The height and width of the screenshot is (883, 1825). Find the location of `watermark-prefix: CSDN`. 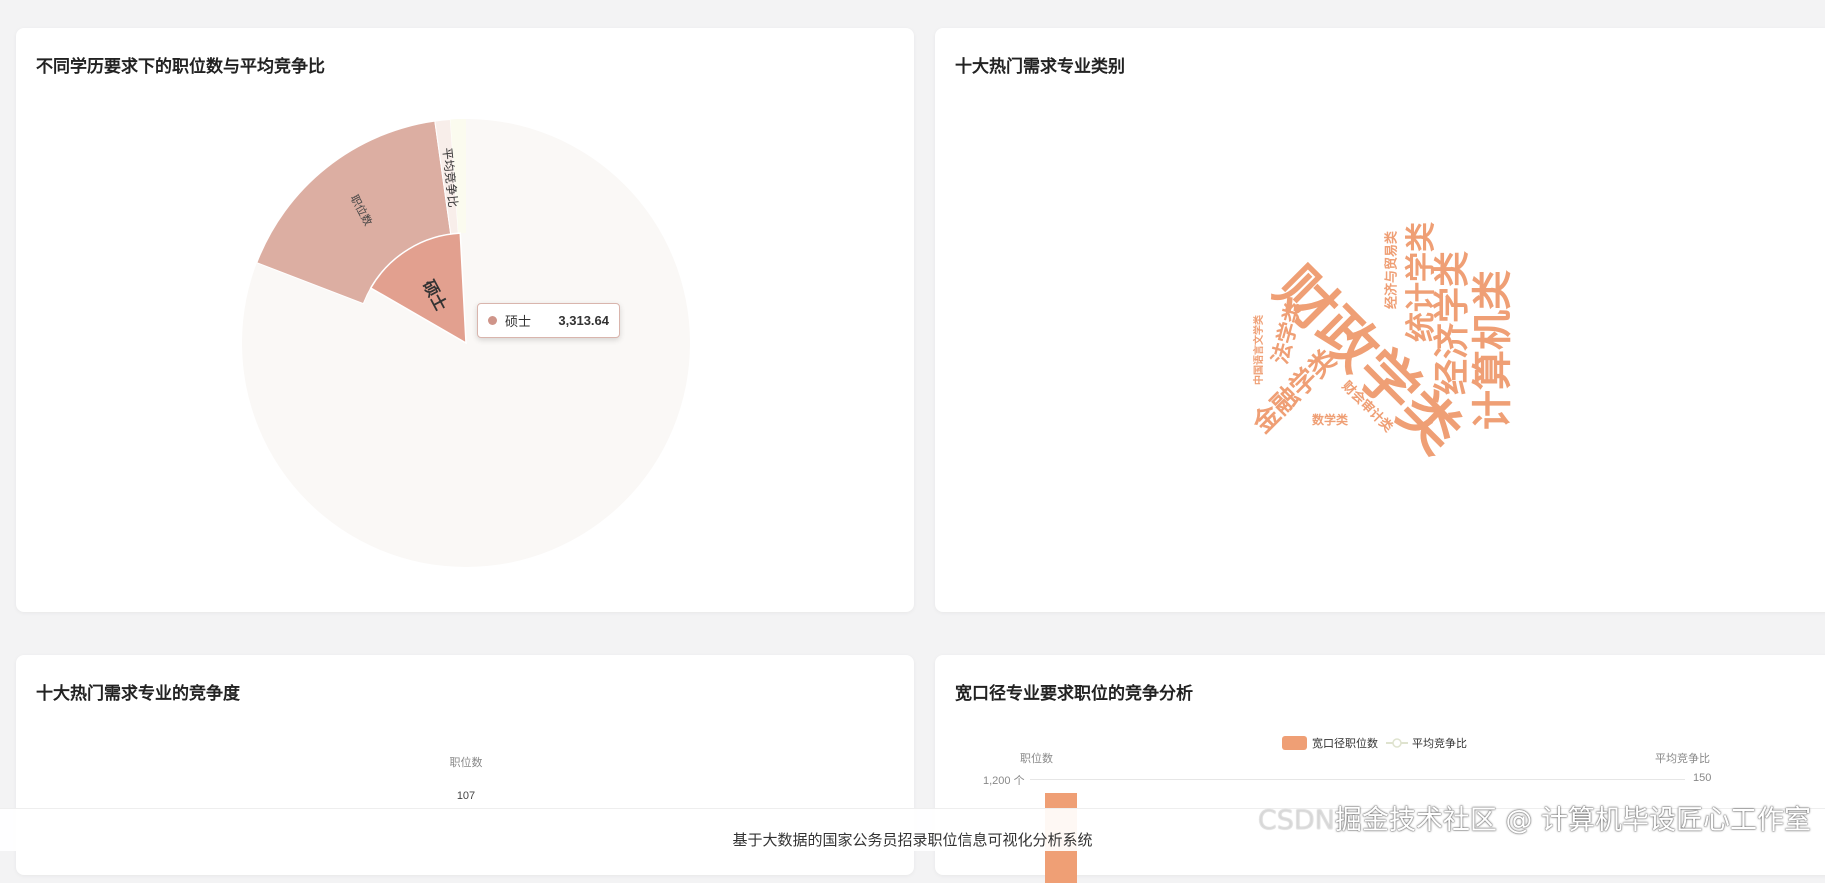

watermark-prefix: CSDN is located at coordinates (1296, 820).